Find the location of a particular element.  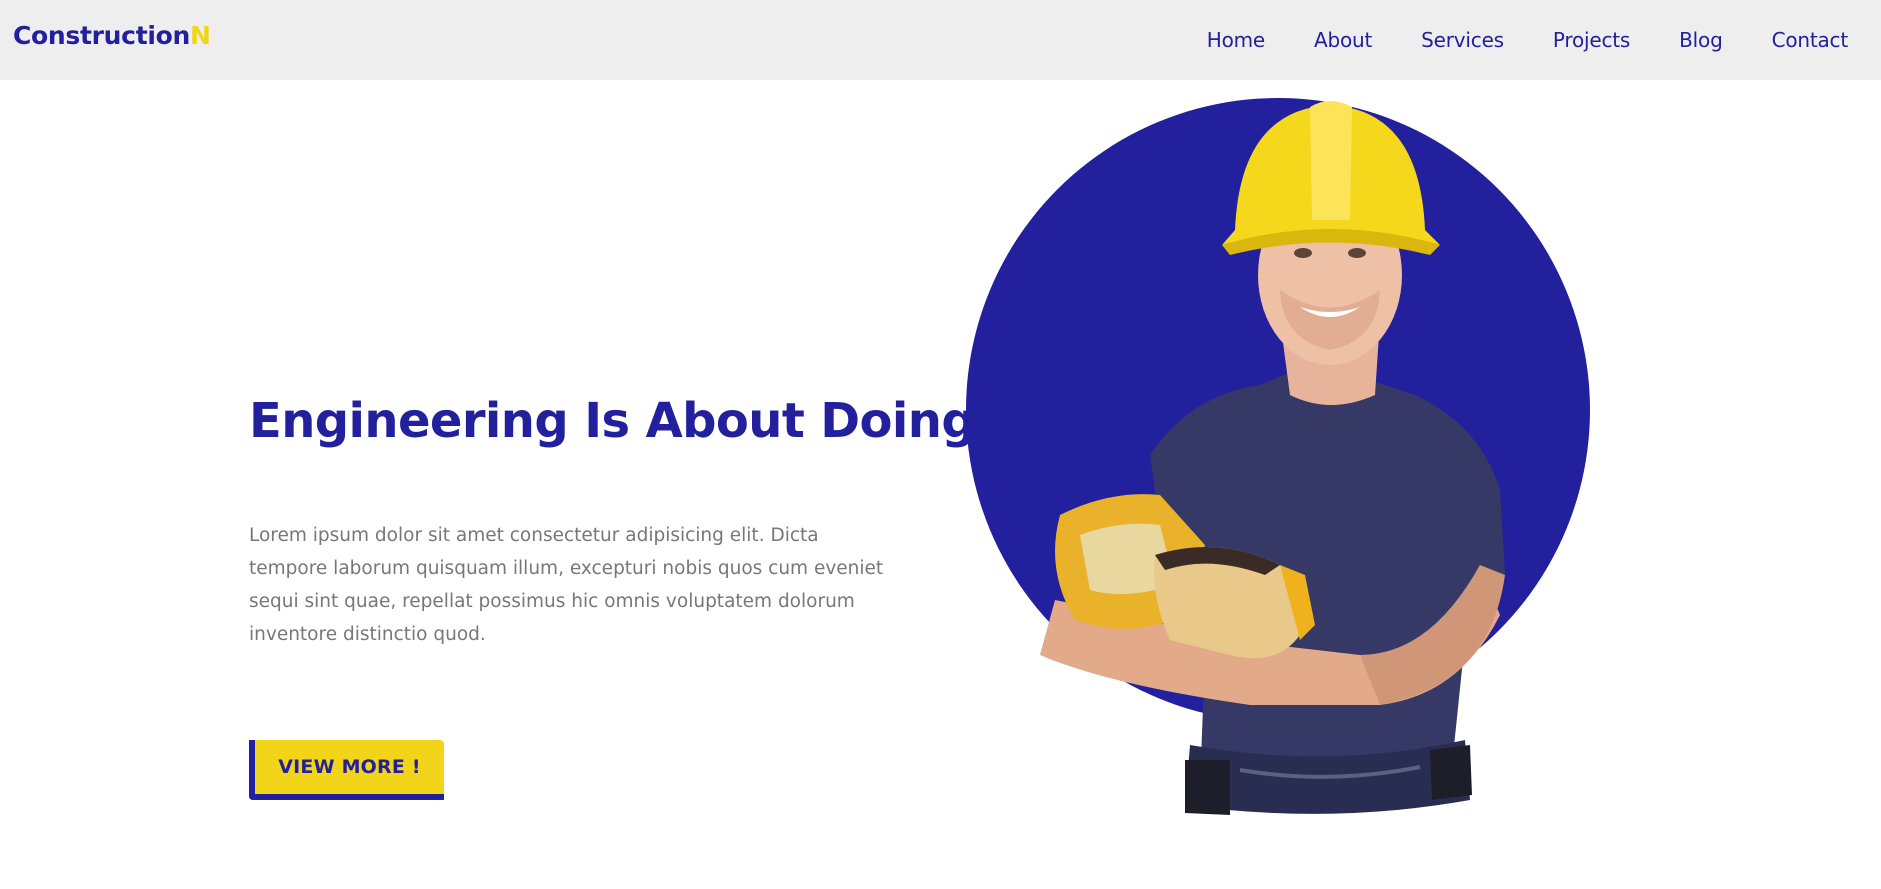

nav-item-home: Home is located at coordinates (1236, 40).